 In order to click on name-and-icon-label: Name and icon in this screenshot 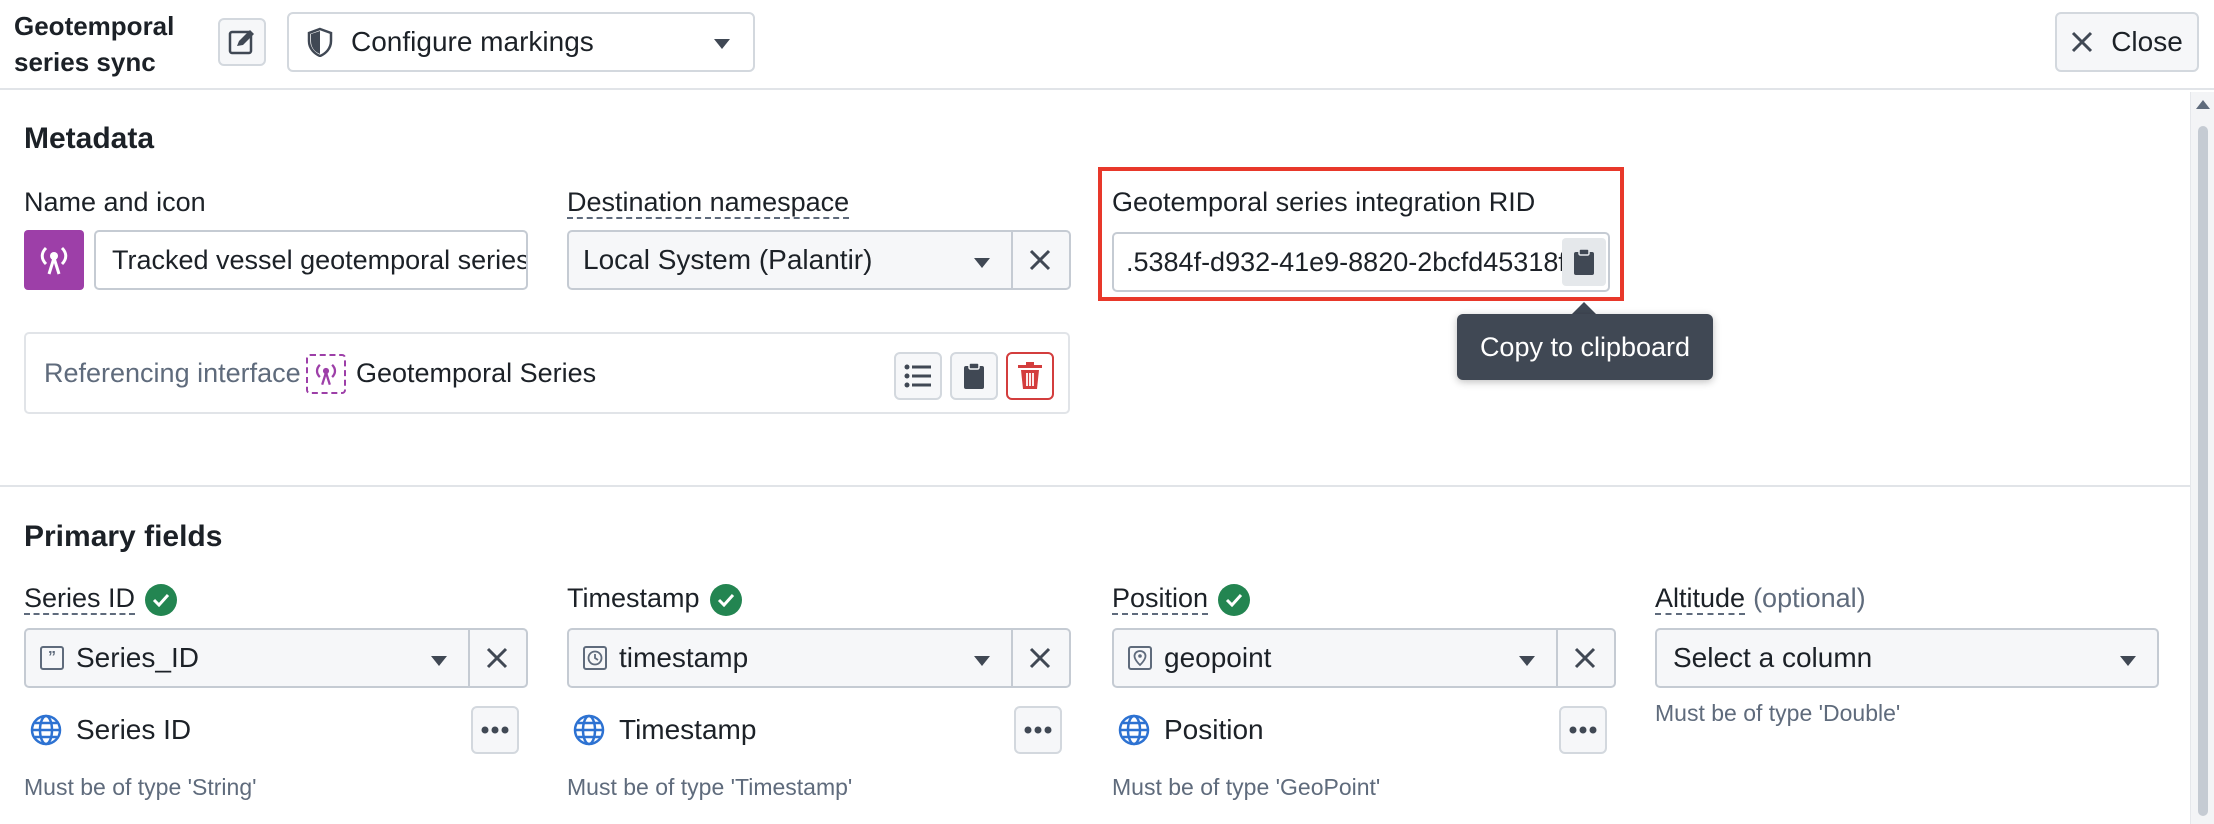, I will do `click(115, 202)`.